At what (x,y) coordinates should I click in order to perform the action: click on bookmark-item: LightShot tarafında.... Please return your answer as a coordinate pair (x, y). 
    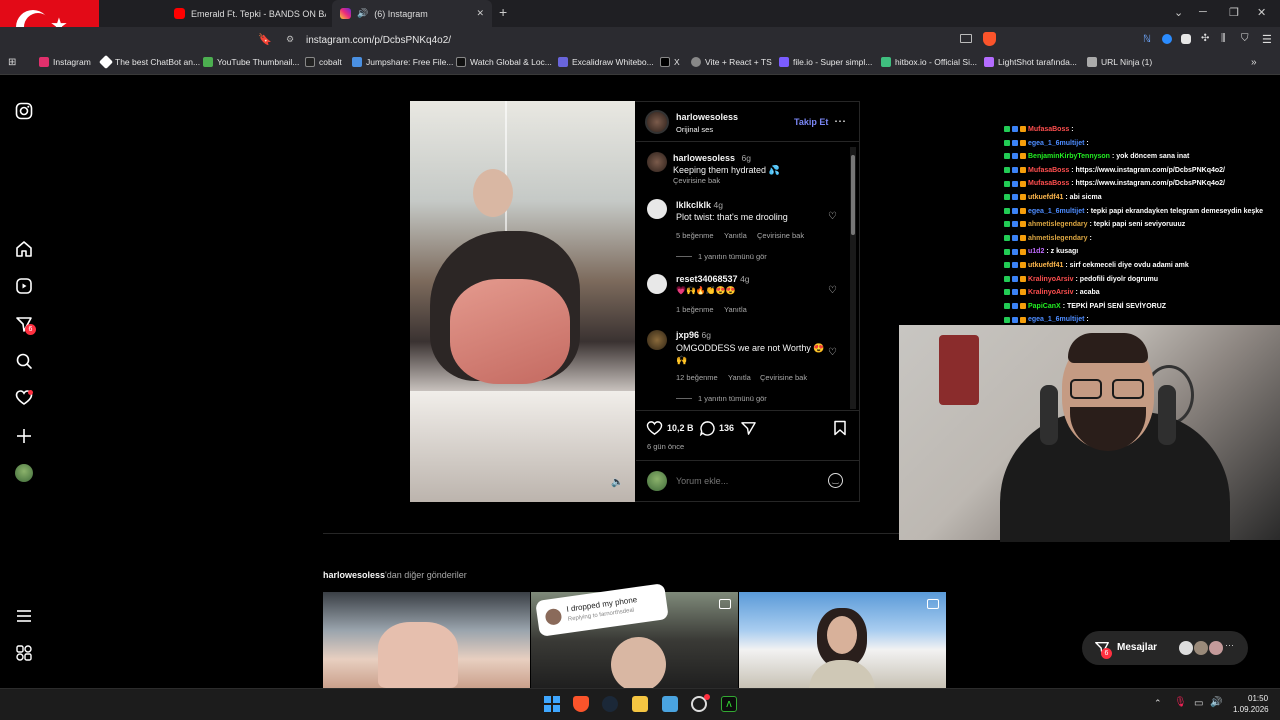
    Looking at the image, I should click on (1030, 62).